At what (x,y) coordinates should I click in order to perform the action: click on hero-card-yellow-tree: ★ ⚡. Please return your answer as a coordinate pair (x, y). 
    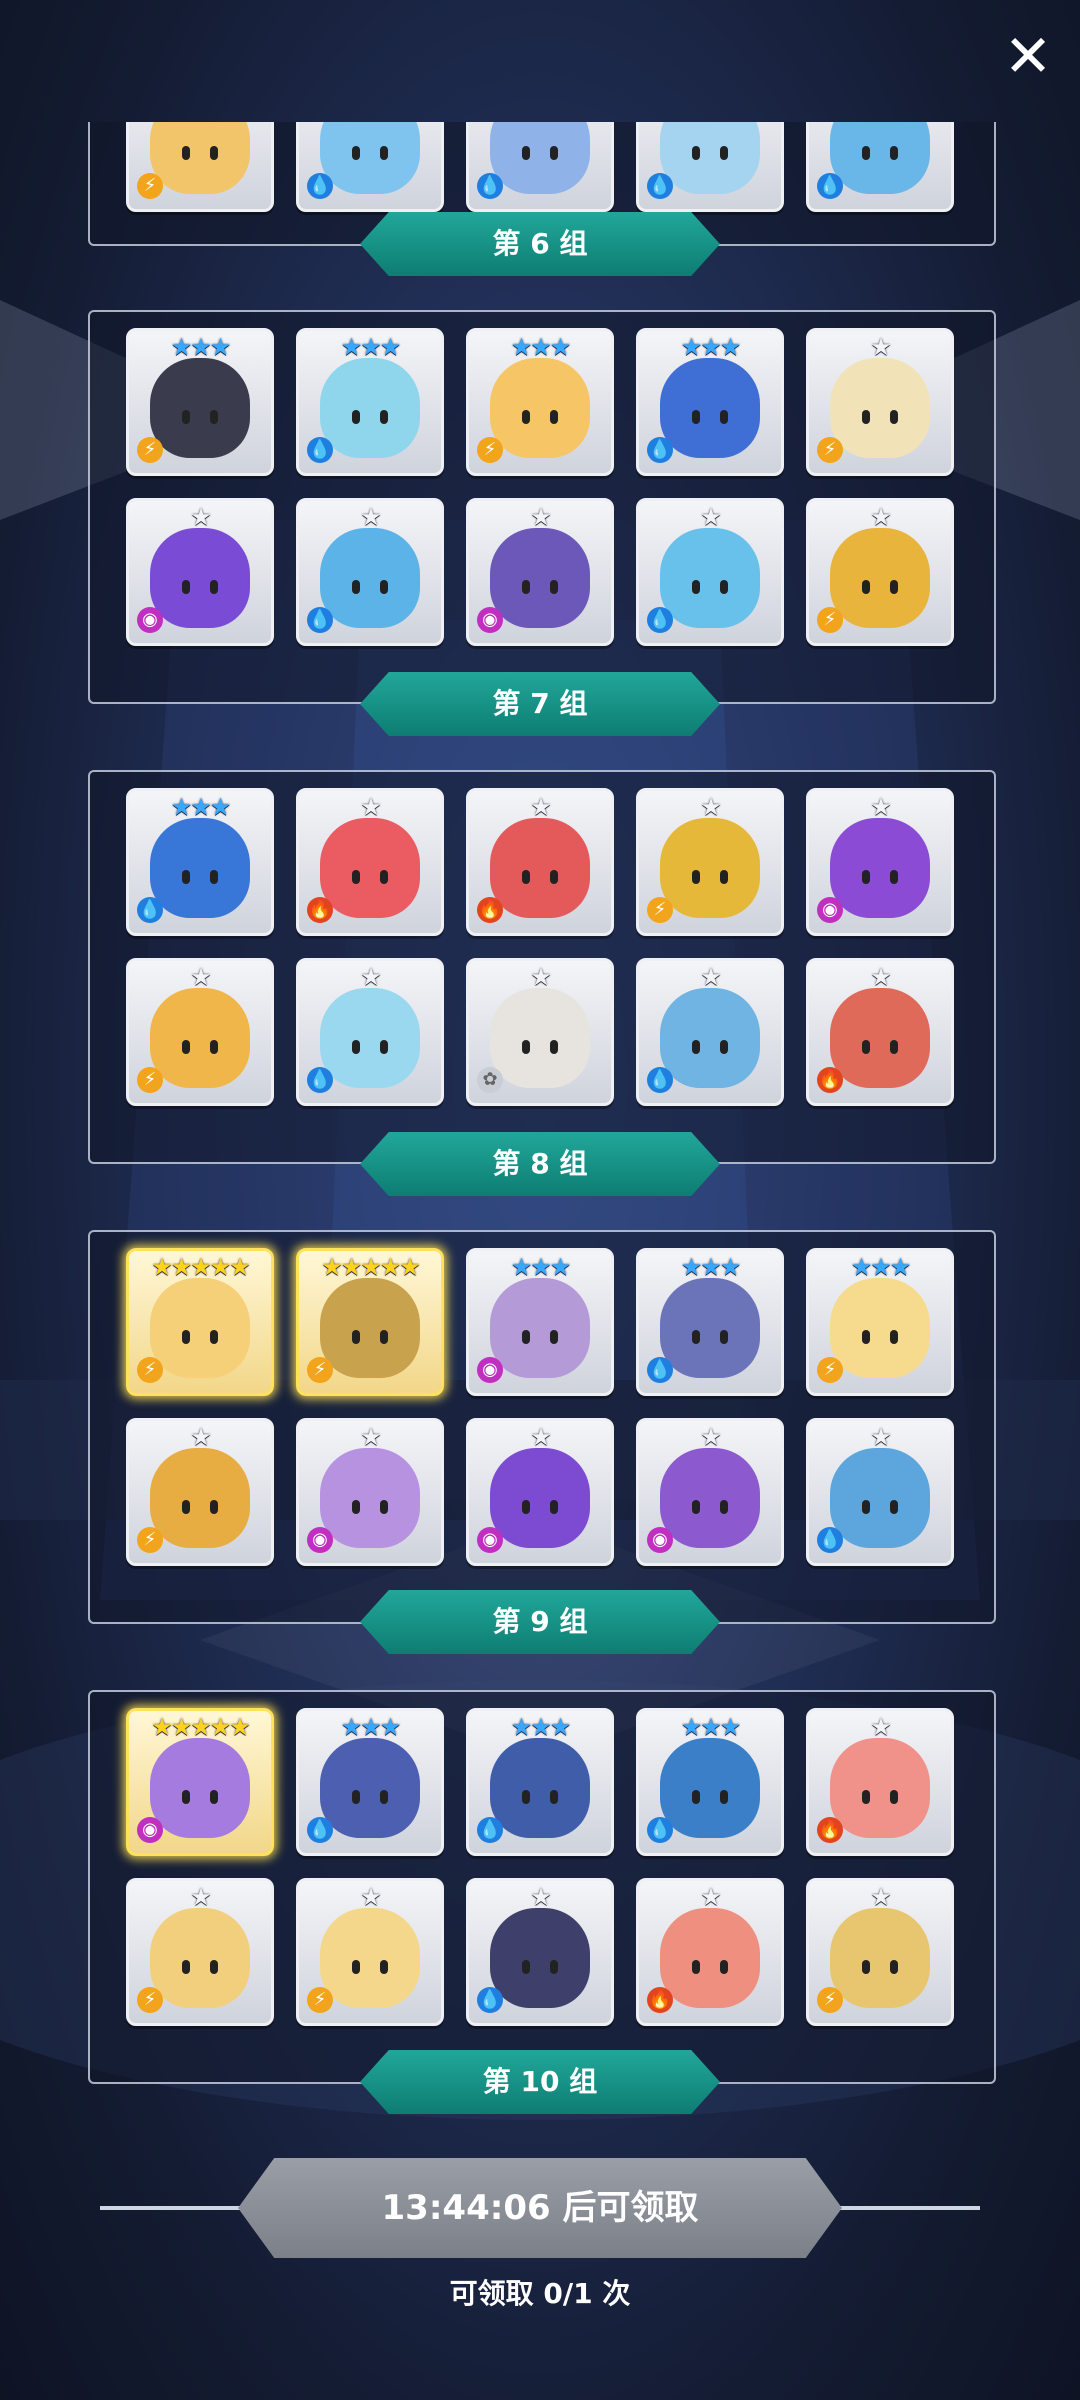
    Looking at the image, I should click on (200, 1492).